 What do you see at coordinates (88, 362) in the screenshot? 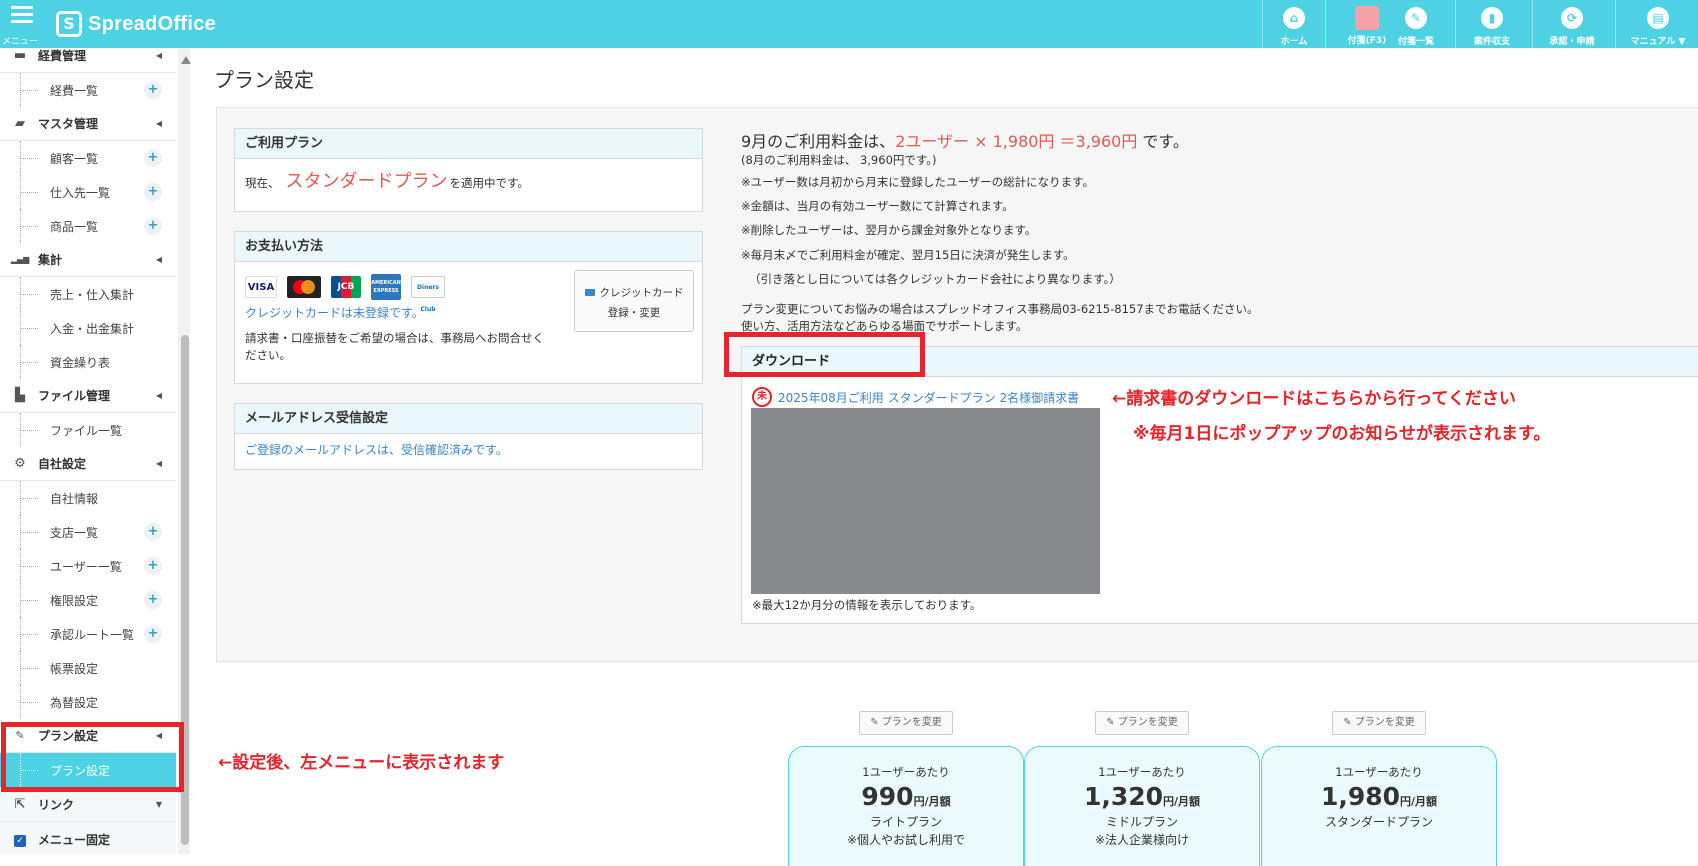
I see `sidebar-item-cashflow: 資金繰り表` at bounding box center [88, 362].